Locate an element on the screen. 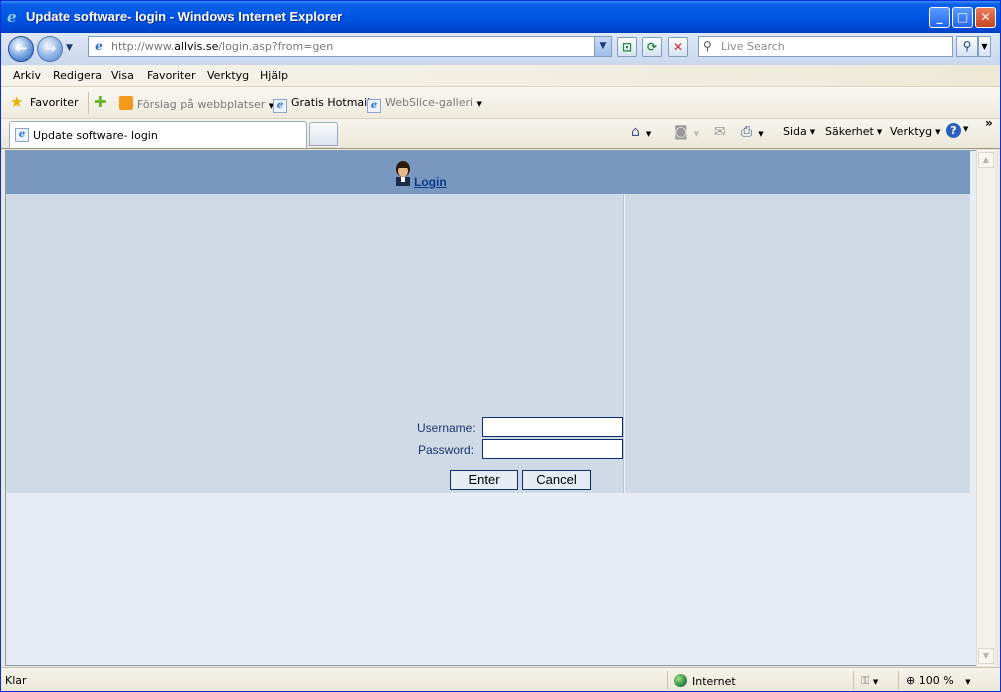 Image resolution: width=1001 pixels, height=692 pixels. search-go-button: ⚲ is located at coordinates (967, 46).